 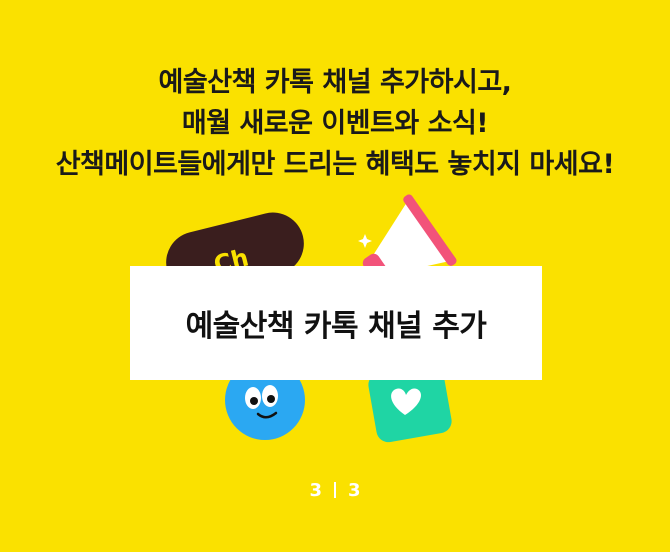 I want to click on add-kakao-channel-button: 예술산책 카톡 채널 추가, so click(x=336, y=323).